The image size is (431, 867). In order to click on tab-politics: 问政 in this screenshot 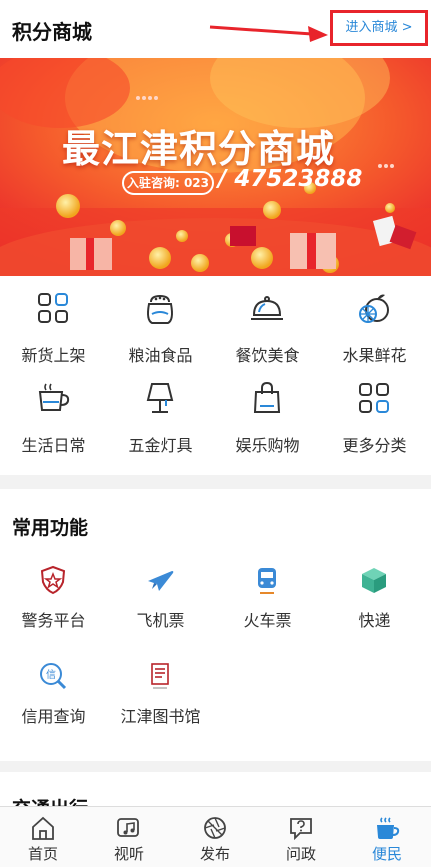, I will do `click(301, 837)`.